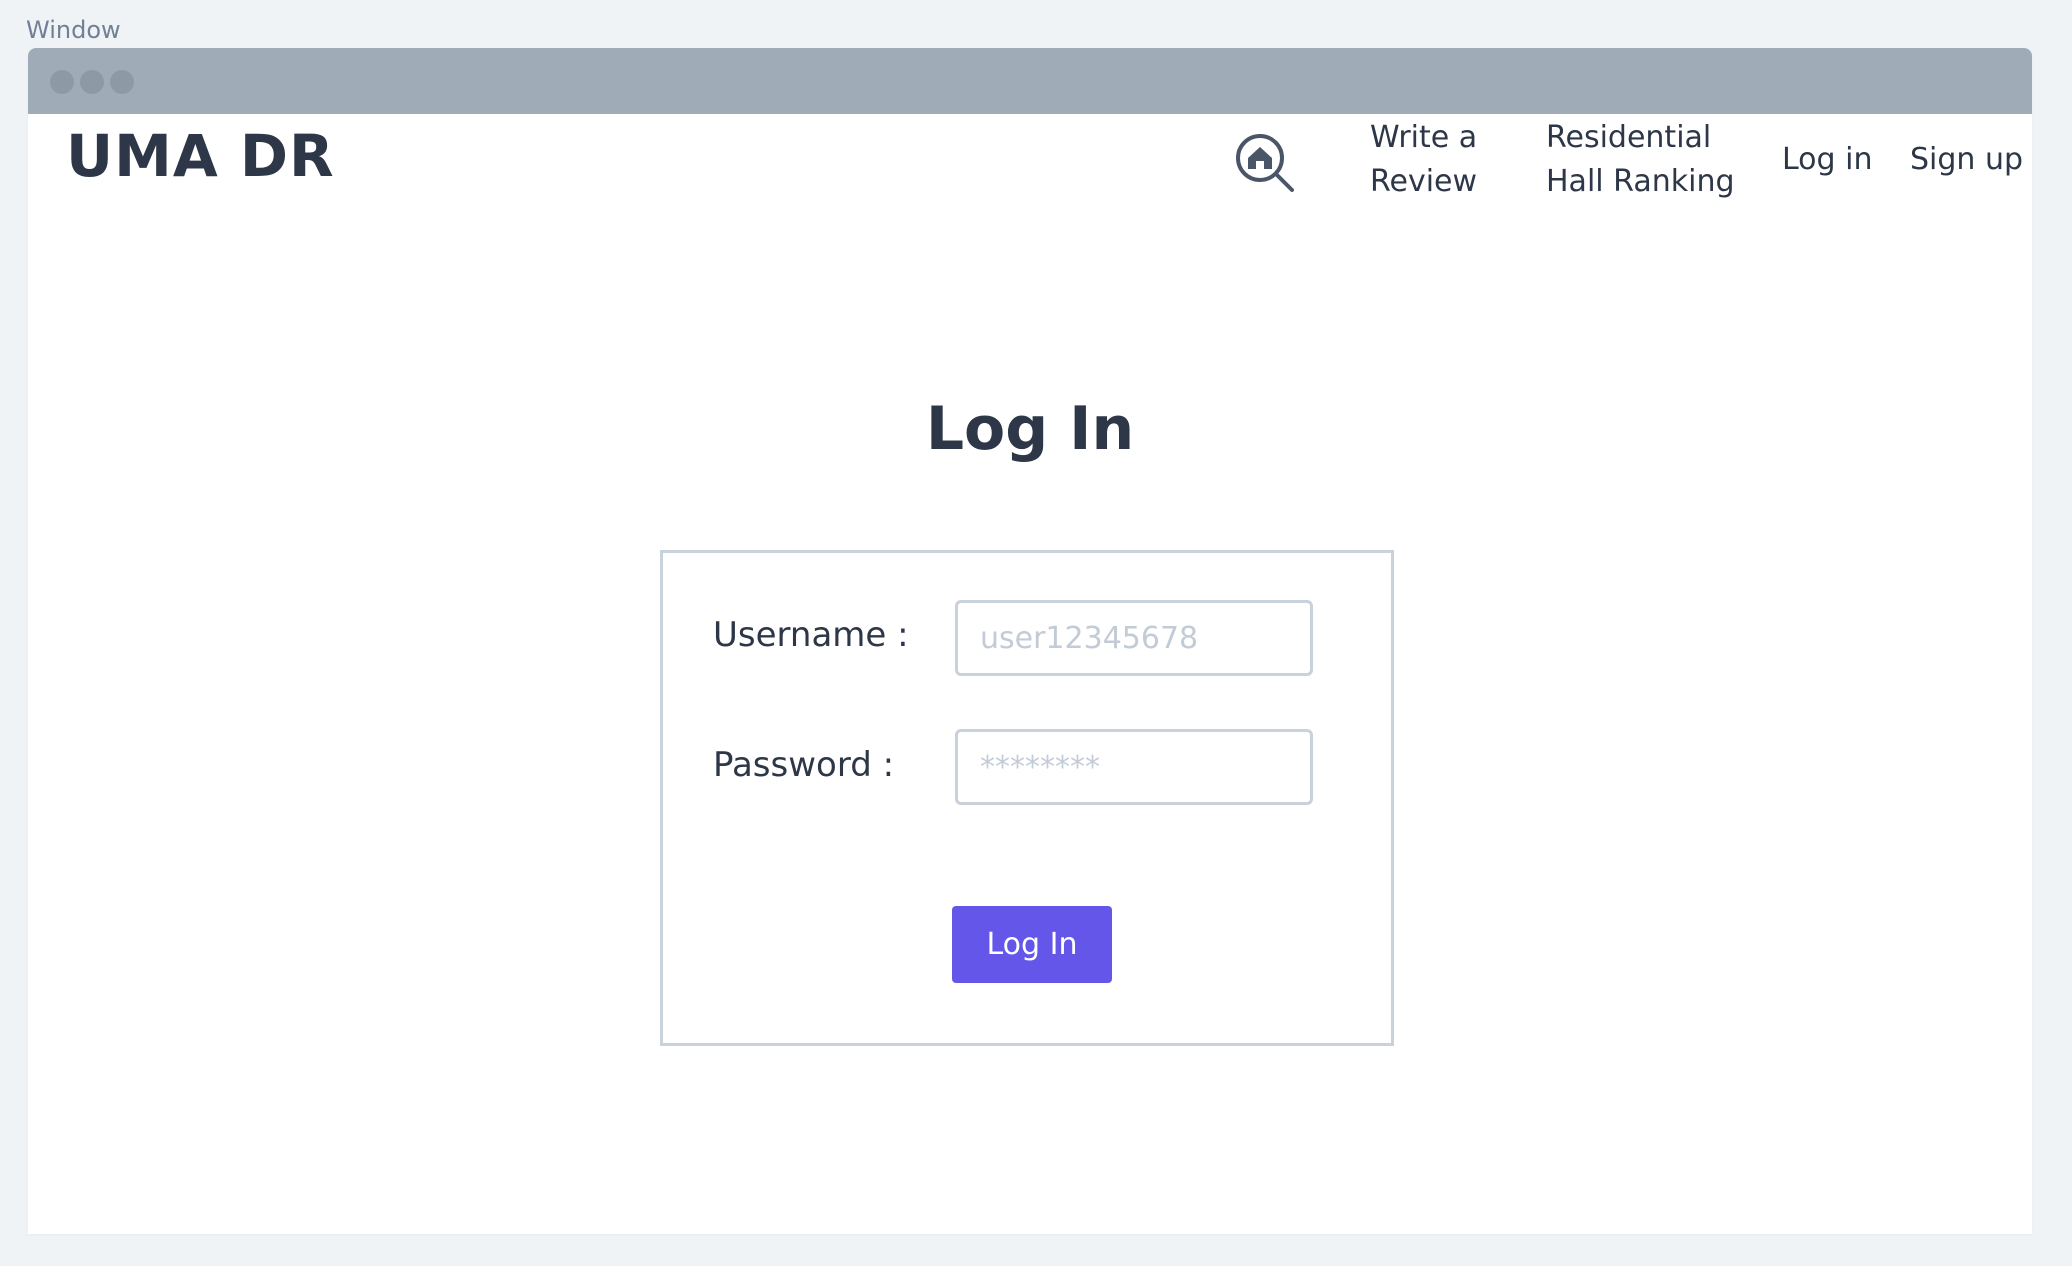 This screenshot has width=2072, height=1266. I want to click on site-logo: UMA DR, so click(200, 157).